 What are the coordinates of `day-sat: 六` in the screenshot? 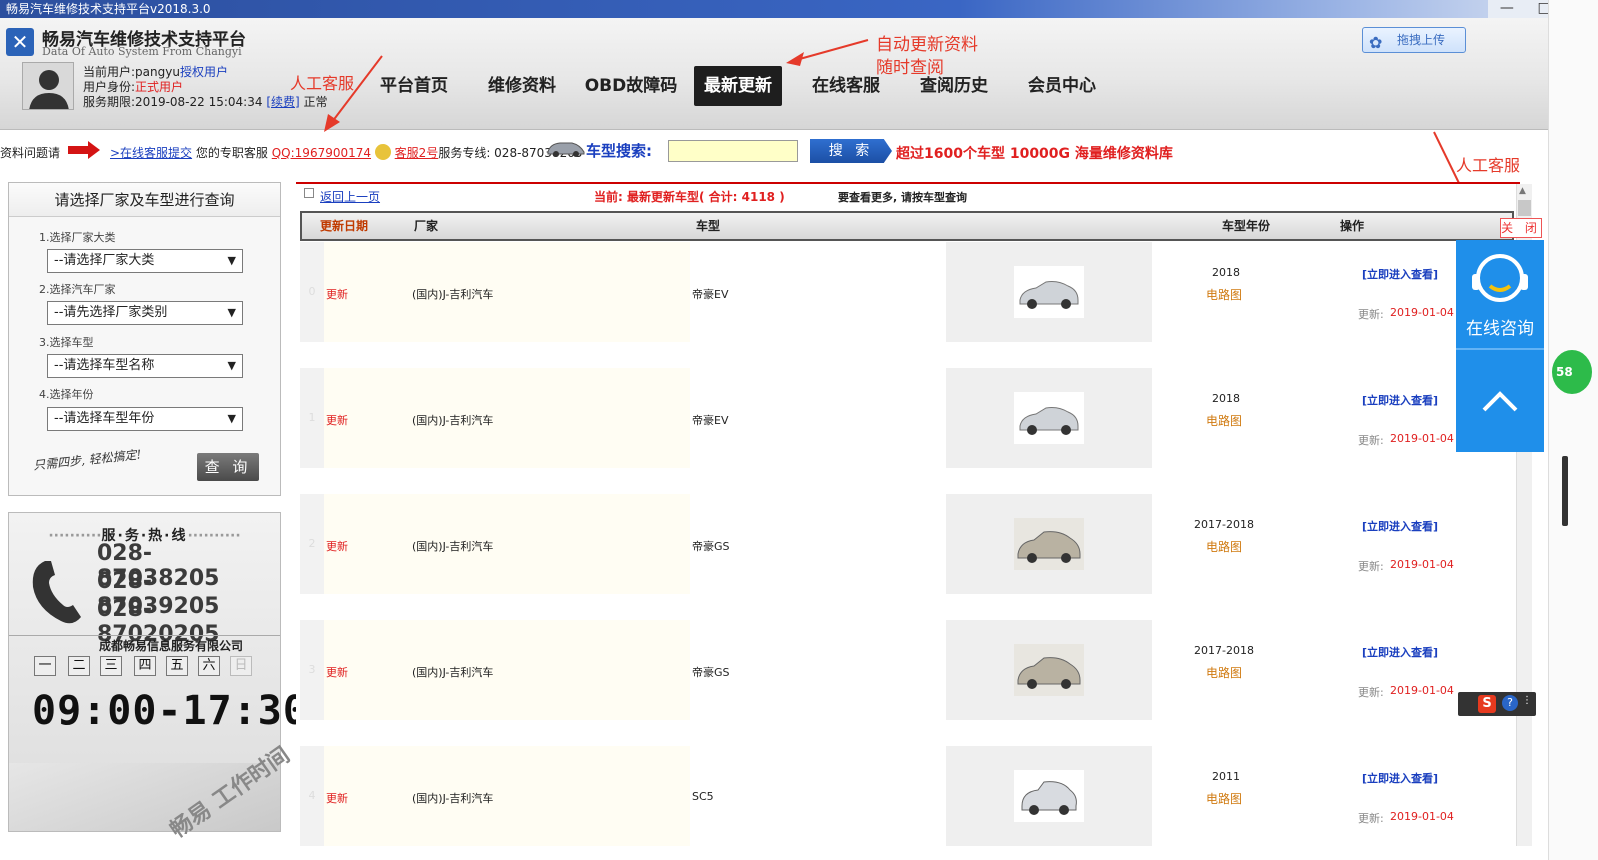 It's located at (209, 666).